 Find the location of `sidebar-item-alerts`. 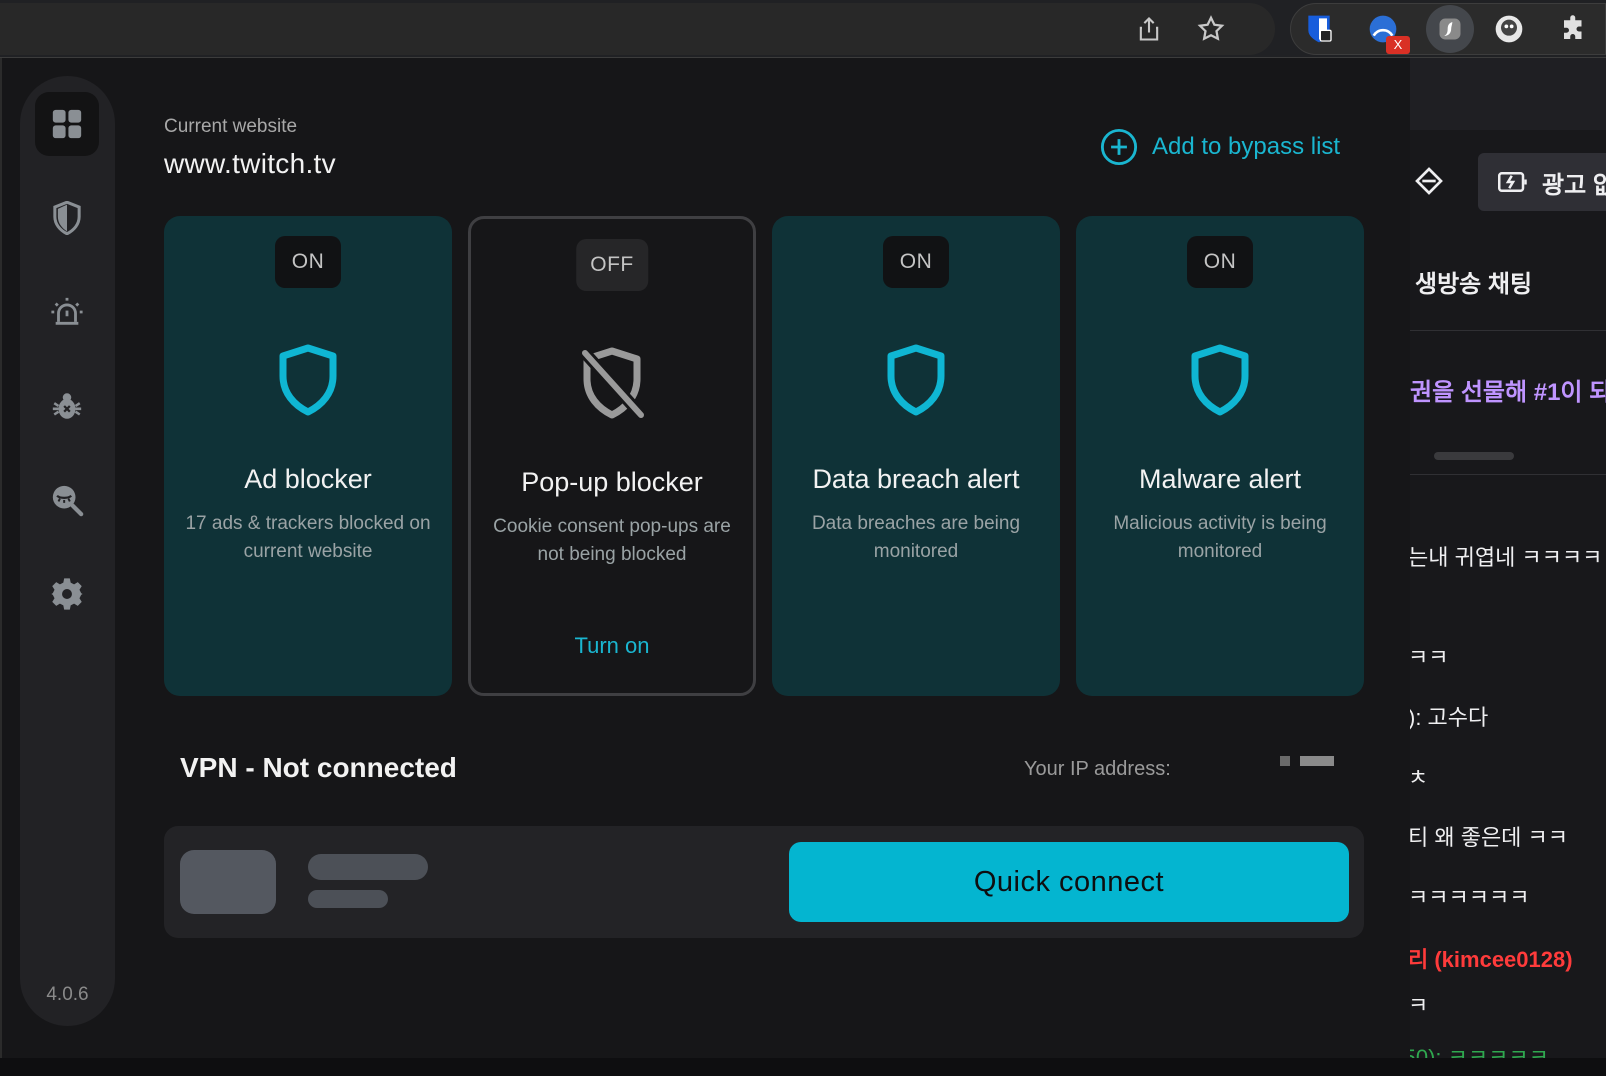

sidebar-item-alerts is located at coordinates (67, 312).